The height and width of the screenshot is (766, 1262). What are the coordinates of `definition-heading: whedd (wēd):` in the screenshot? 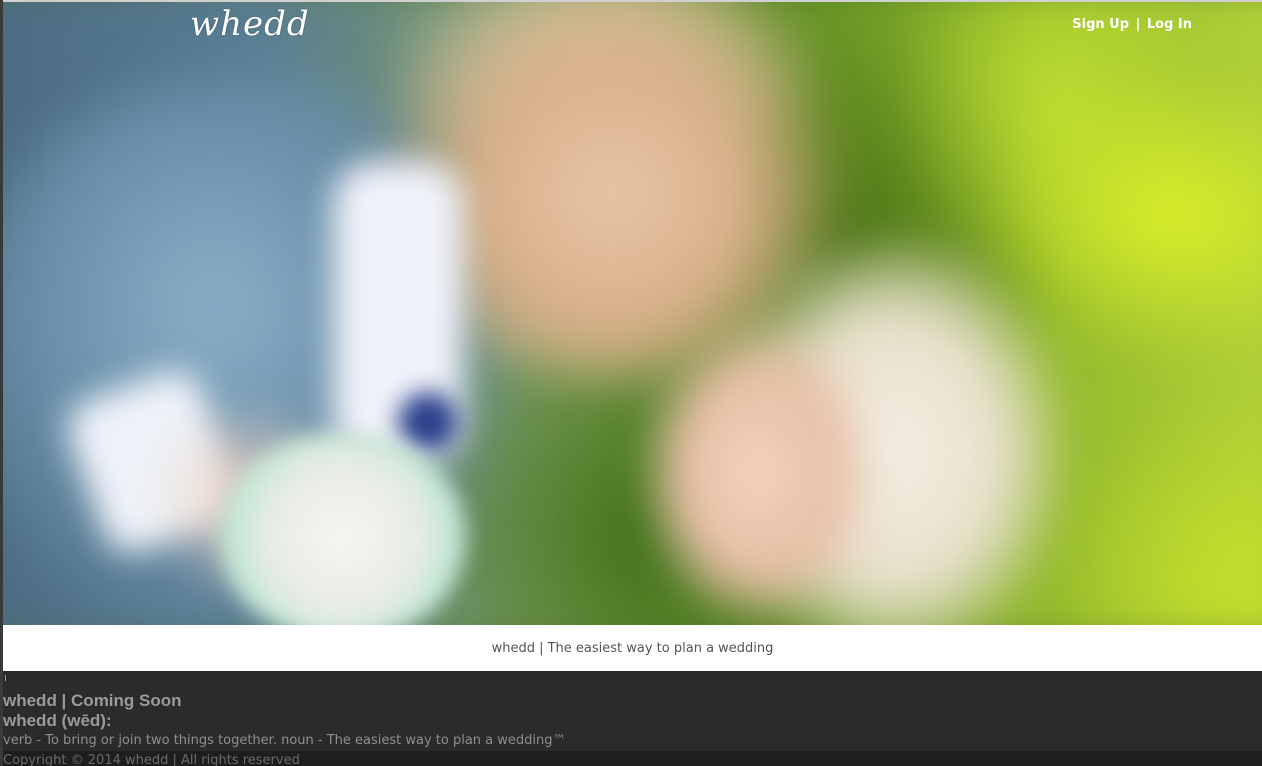 It's located at (57, 720).